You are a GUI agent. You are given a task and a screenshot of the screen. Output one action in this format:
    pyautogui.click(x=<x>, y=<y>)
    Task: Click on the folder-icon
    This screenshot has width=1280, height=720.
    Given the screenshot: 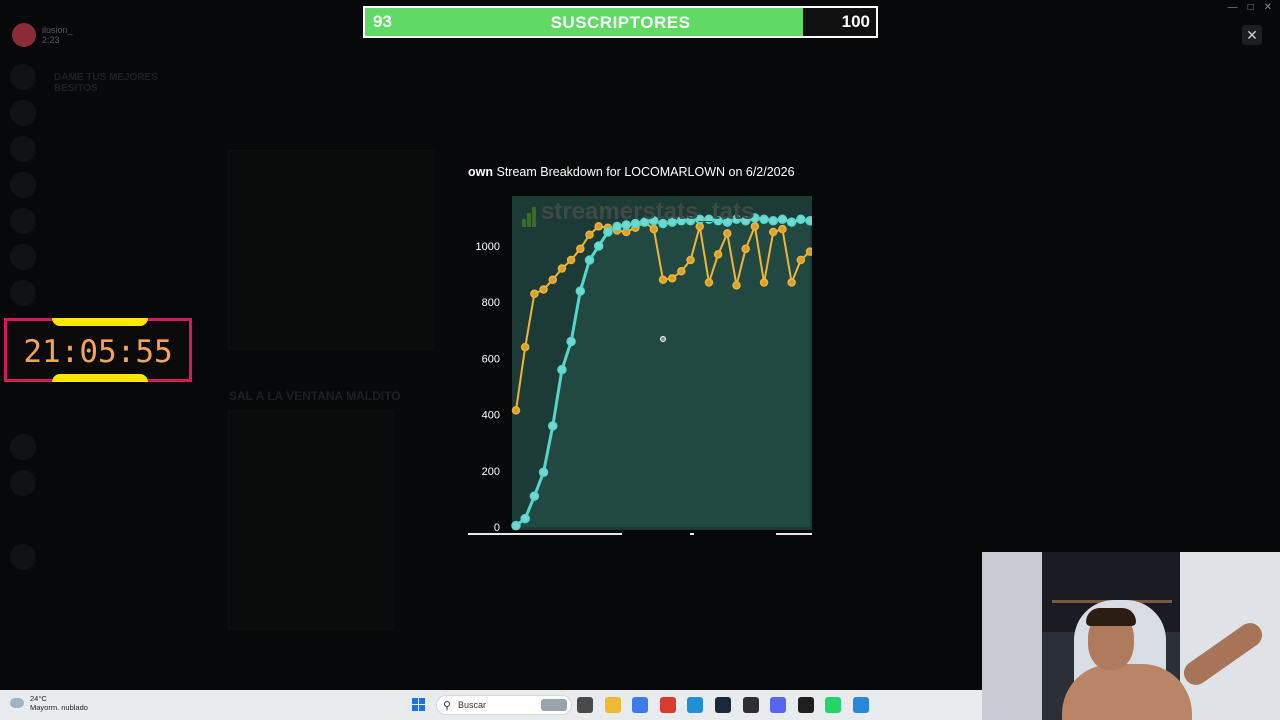 What is the action you would take?
    pyautogui.click(x=613, y=705)
    